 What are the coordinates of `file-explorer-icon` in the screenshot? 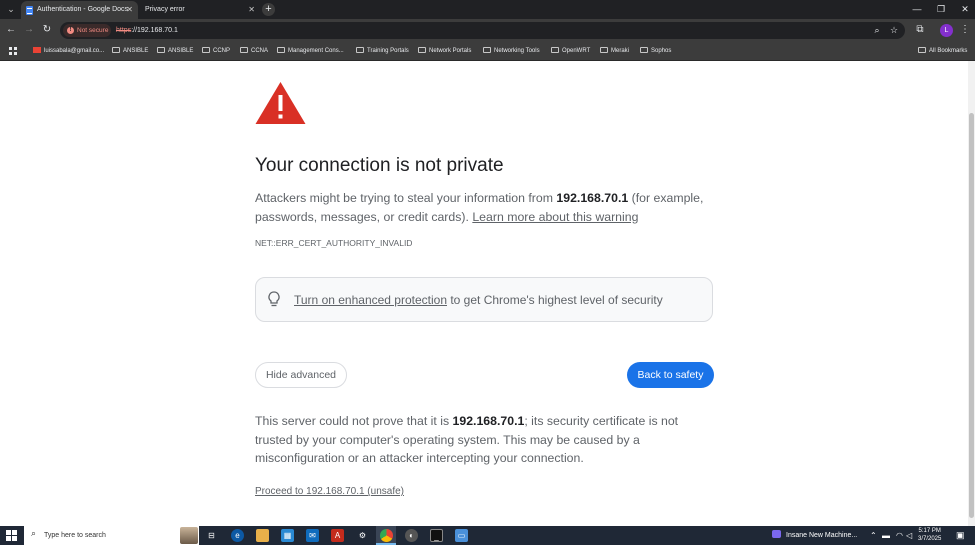 It's located at (262, 535).